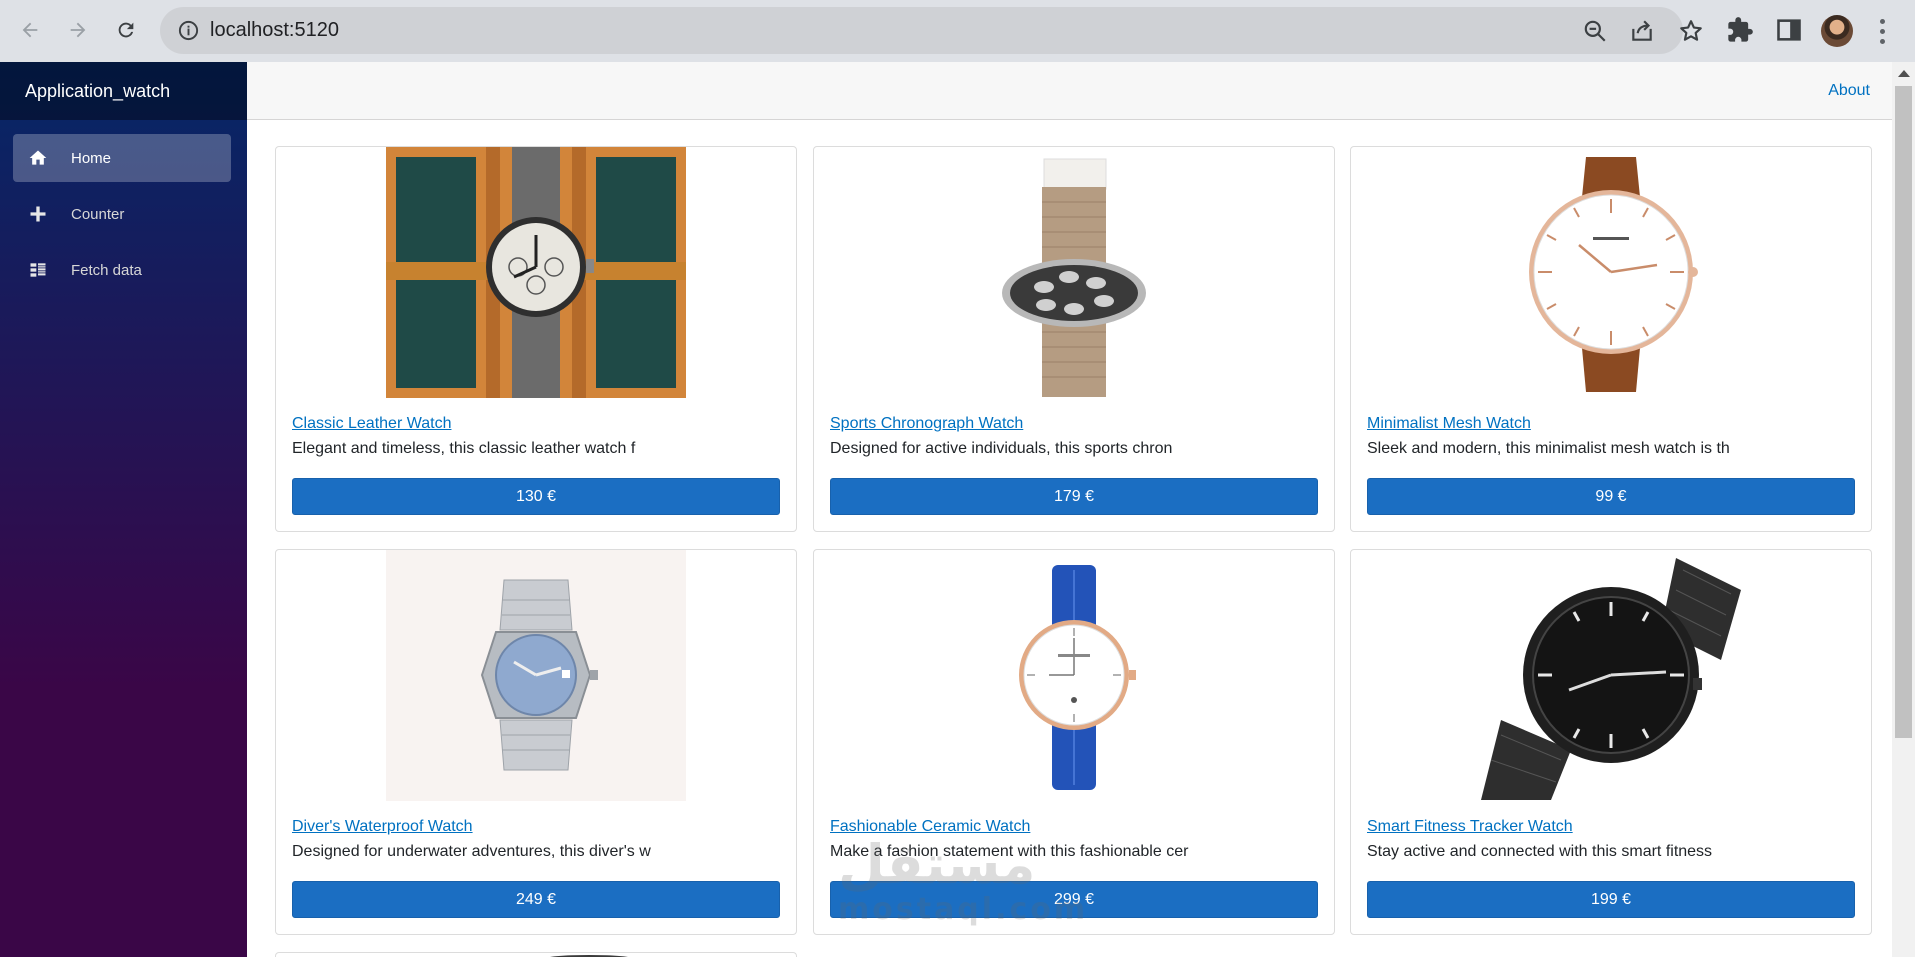 This screenshot has width=1915, height=957. I want to click on address-bar: localhost:5120, so click(931, 30).